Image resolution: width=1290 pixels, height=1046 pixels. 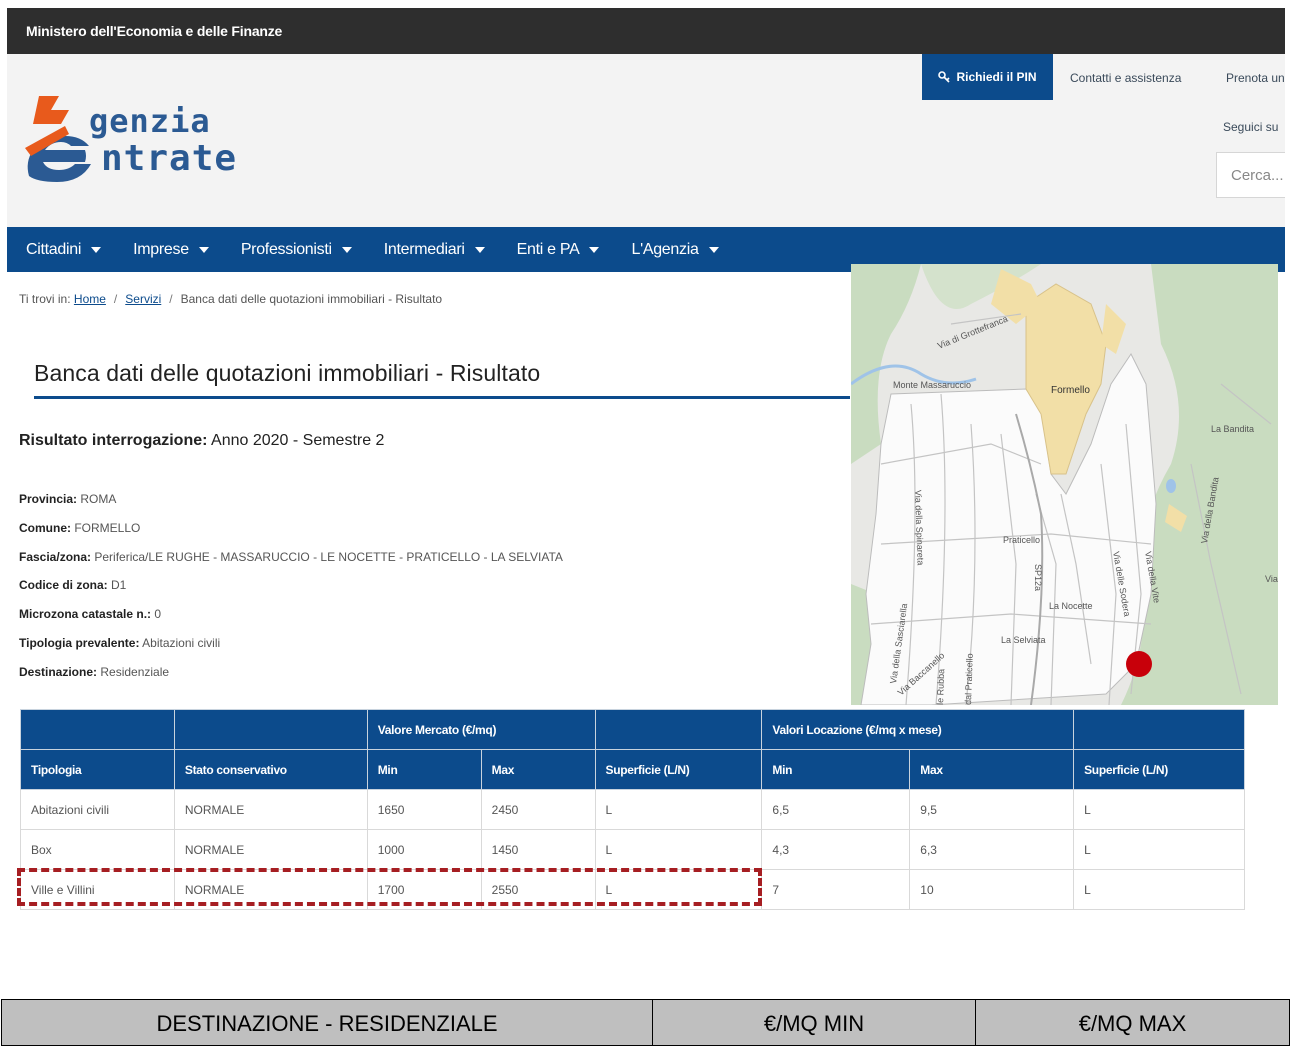 What do you see at coordinates (68, 499) in the screenshot?
I see `info-provincia: Provincia: ROMA` at bounding box center [68, 499].